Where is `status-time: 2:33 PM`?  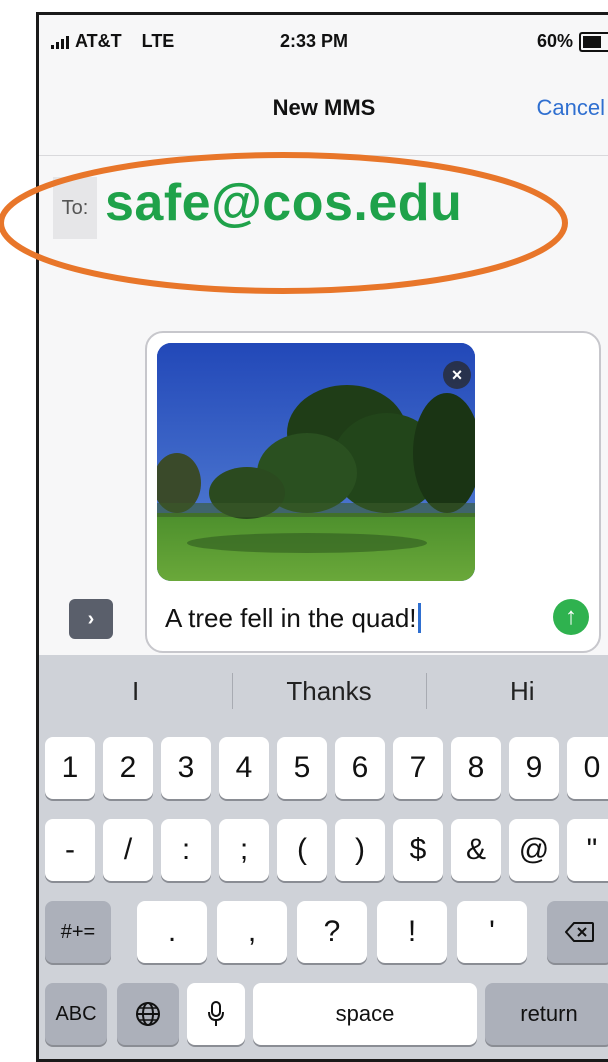
status-time: 2:33 PM is located at coordinates (314, 41).